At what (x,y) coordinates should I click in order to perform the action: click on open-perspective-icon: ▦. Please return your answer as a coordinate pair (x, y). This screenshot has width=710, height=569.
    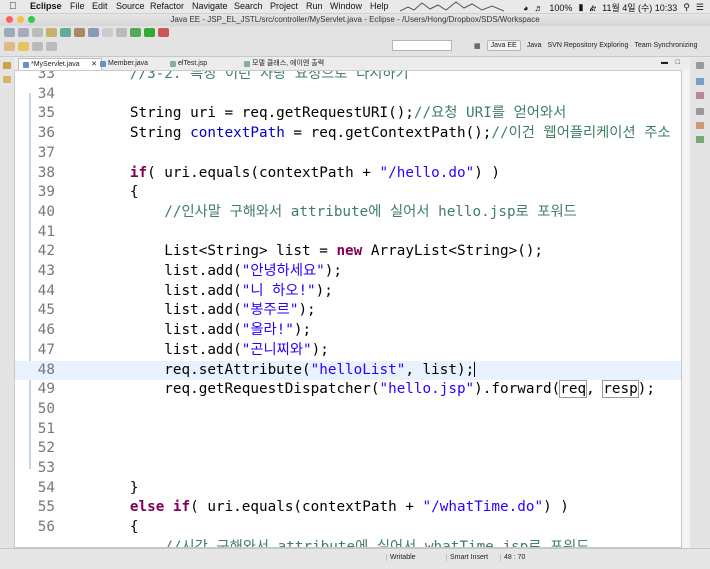
    Looking at the image, I should click on (477, 46).